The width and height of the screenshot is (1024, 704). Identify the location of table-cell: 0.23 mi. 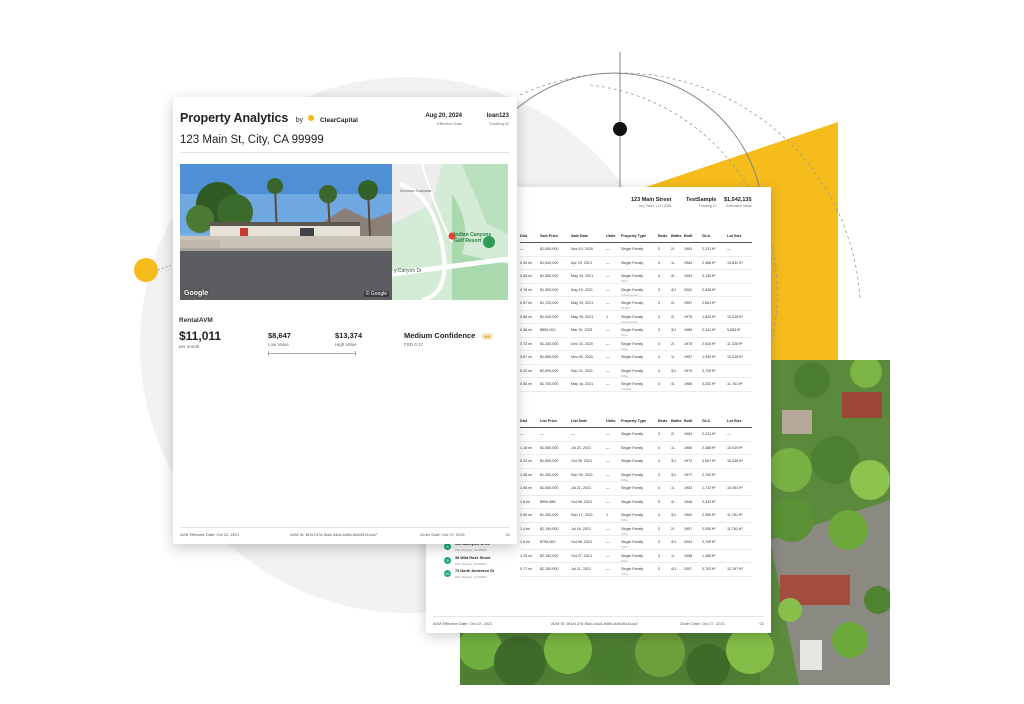
(526, 461).